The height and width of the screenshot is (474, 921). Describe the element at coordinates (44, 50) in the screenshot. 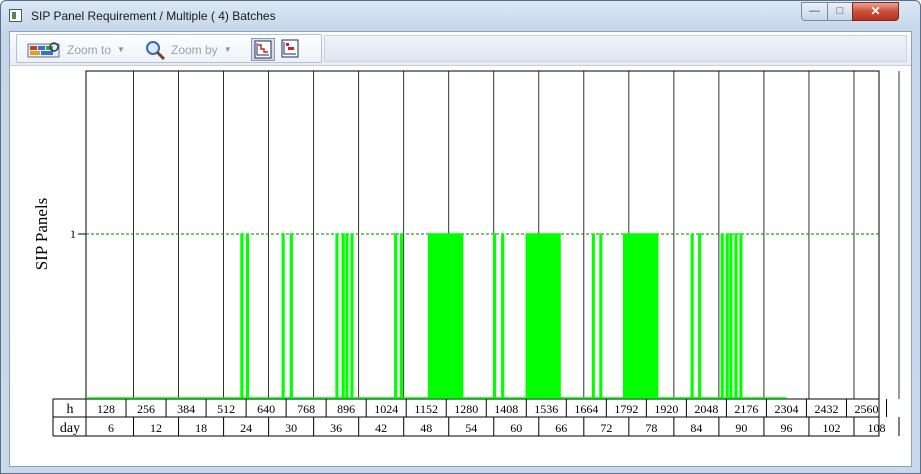

I see `zoom-to-icon` at that location.